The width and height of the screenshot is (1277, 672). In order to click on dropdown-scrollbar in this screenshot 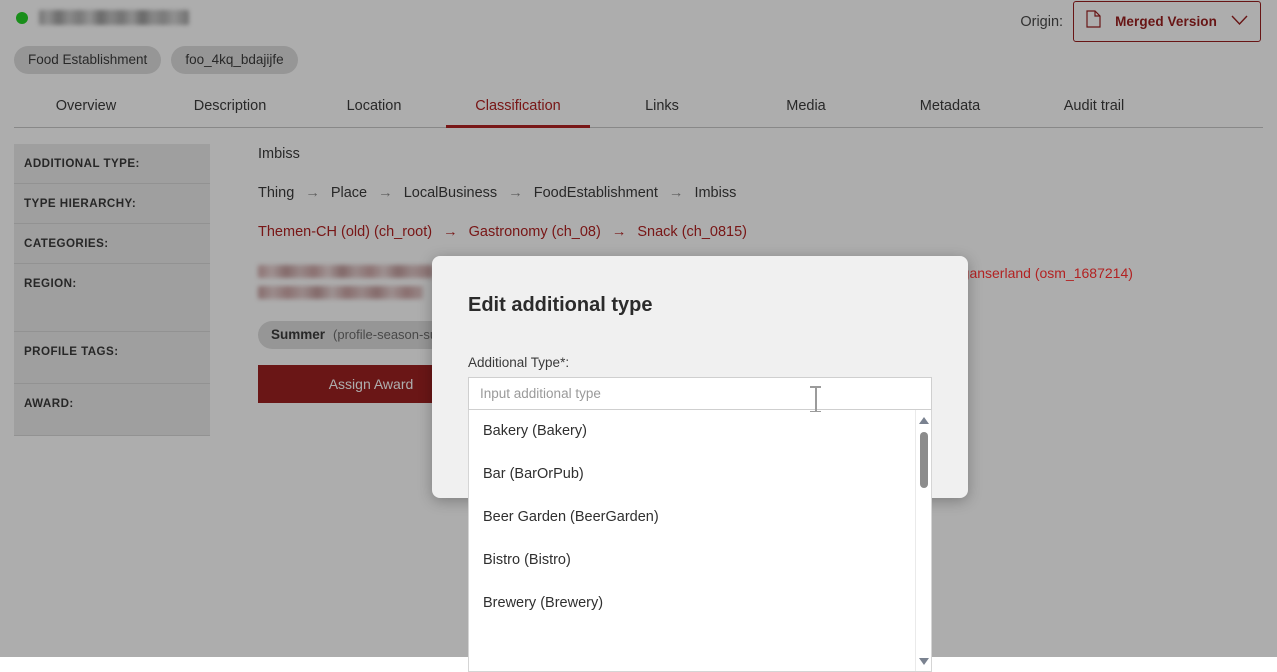, I will do `click(923, 540)`.